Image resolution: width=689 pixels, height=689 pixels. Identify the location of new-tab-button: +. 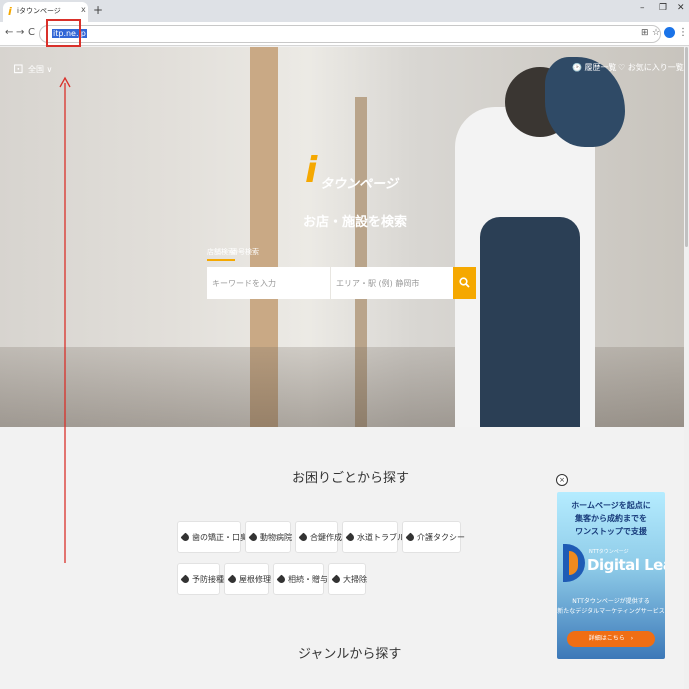
(98, 10).